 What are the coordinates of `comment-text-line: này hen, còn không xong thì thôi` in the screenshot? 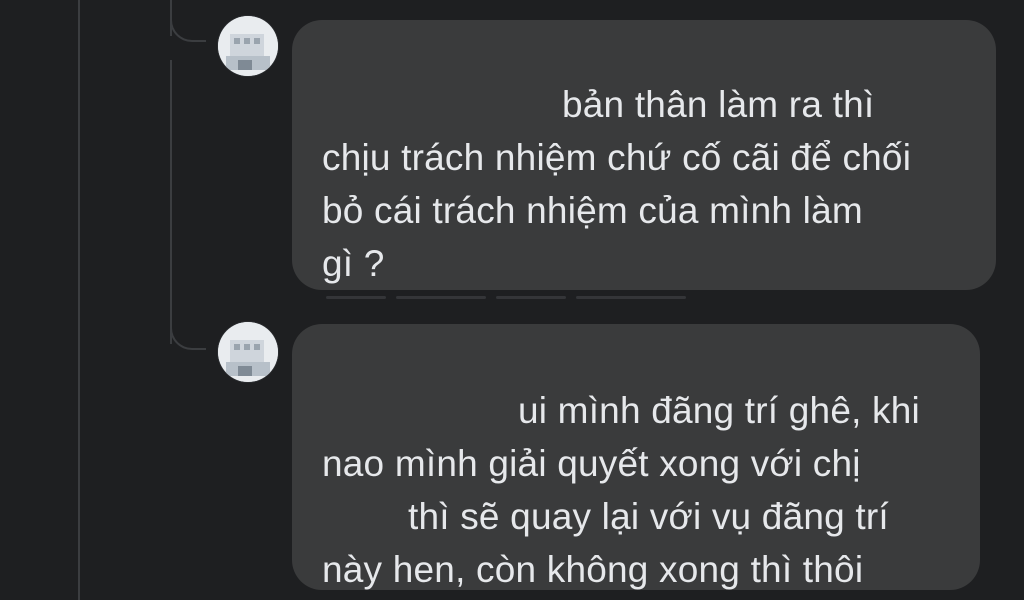 It's located at (593, 569).